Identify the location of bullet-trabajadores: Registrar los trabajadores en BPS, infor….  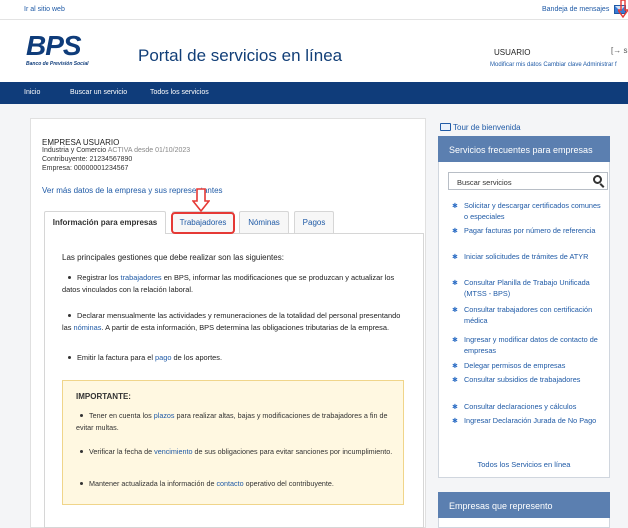
(228, 283).